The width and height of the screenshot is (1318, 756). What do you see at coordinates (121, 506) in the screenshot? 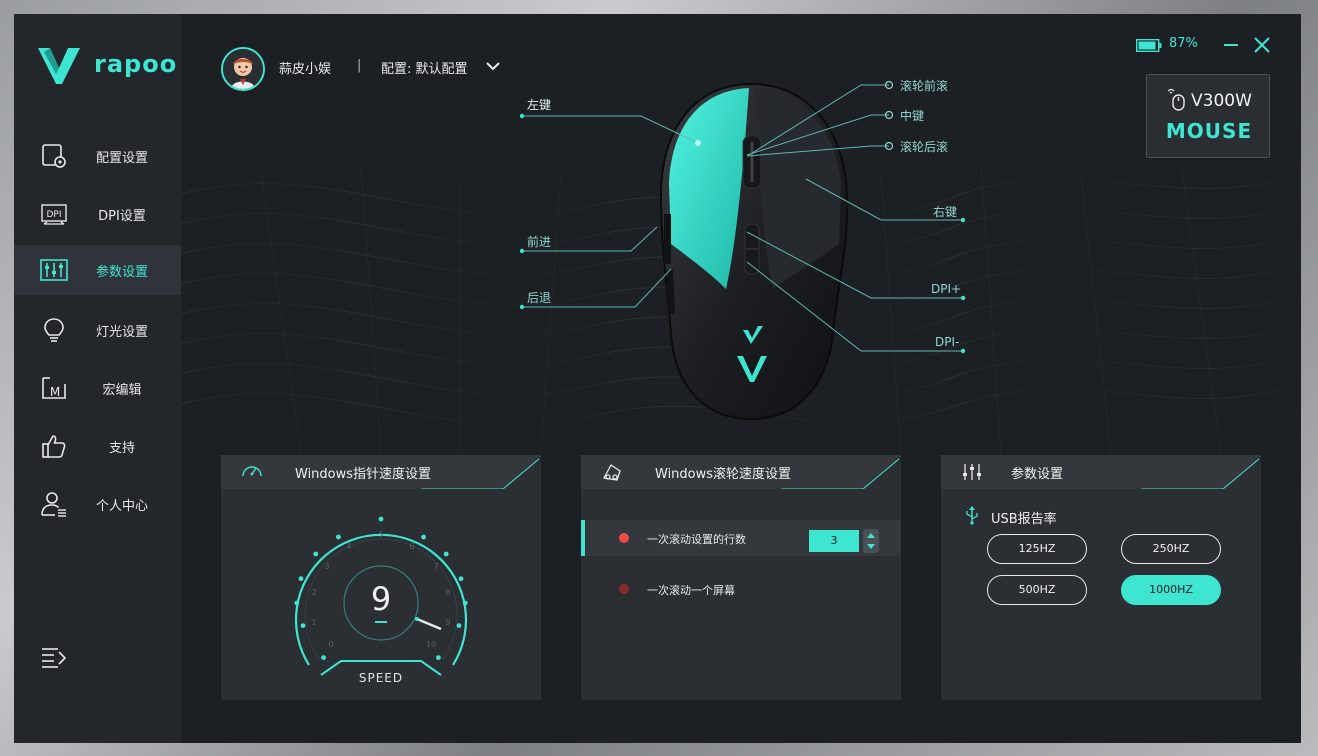
I see `sidebar-item-label: 个人中心` at bounding box center [121, 506].